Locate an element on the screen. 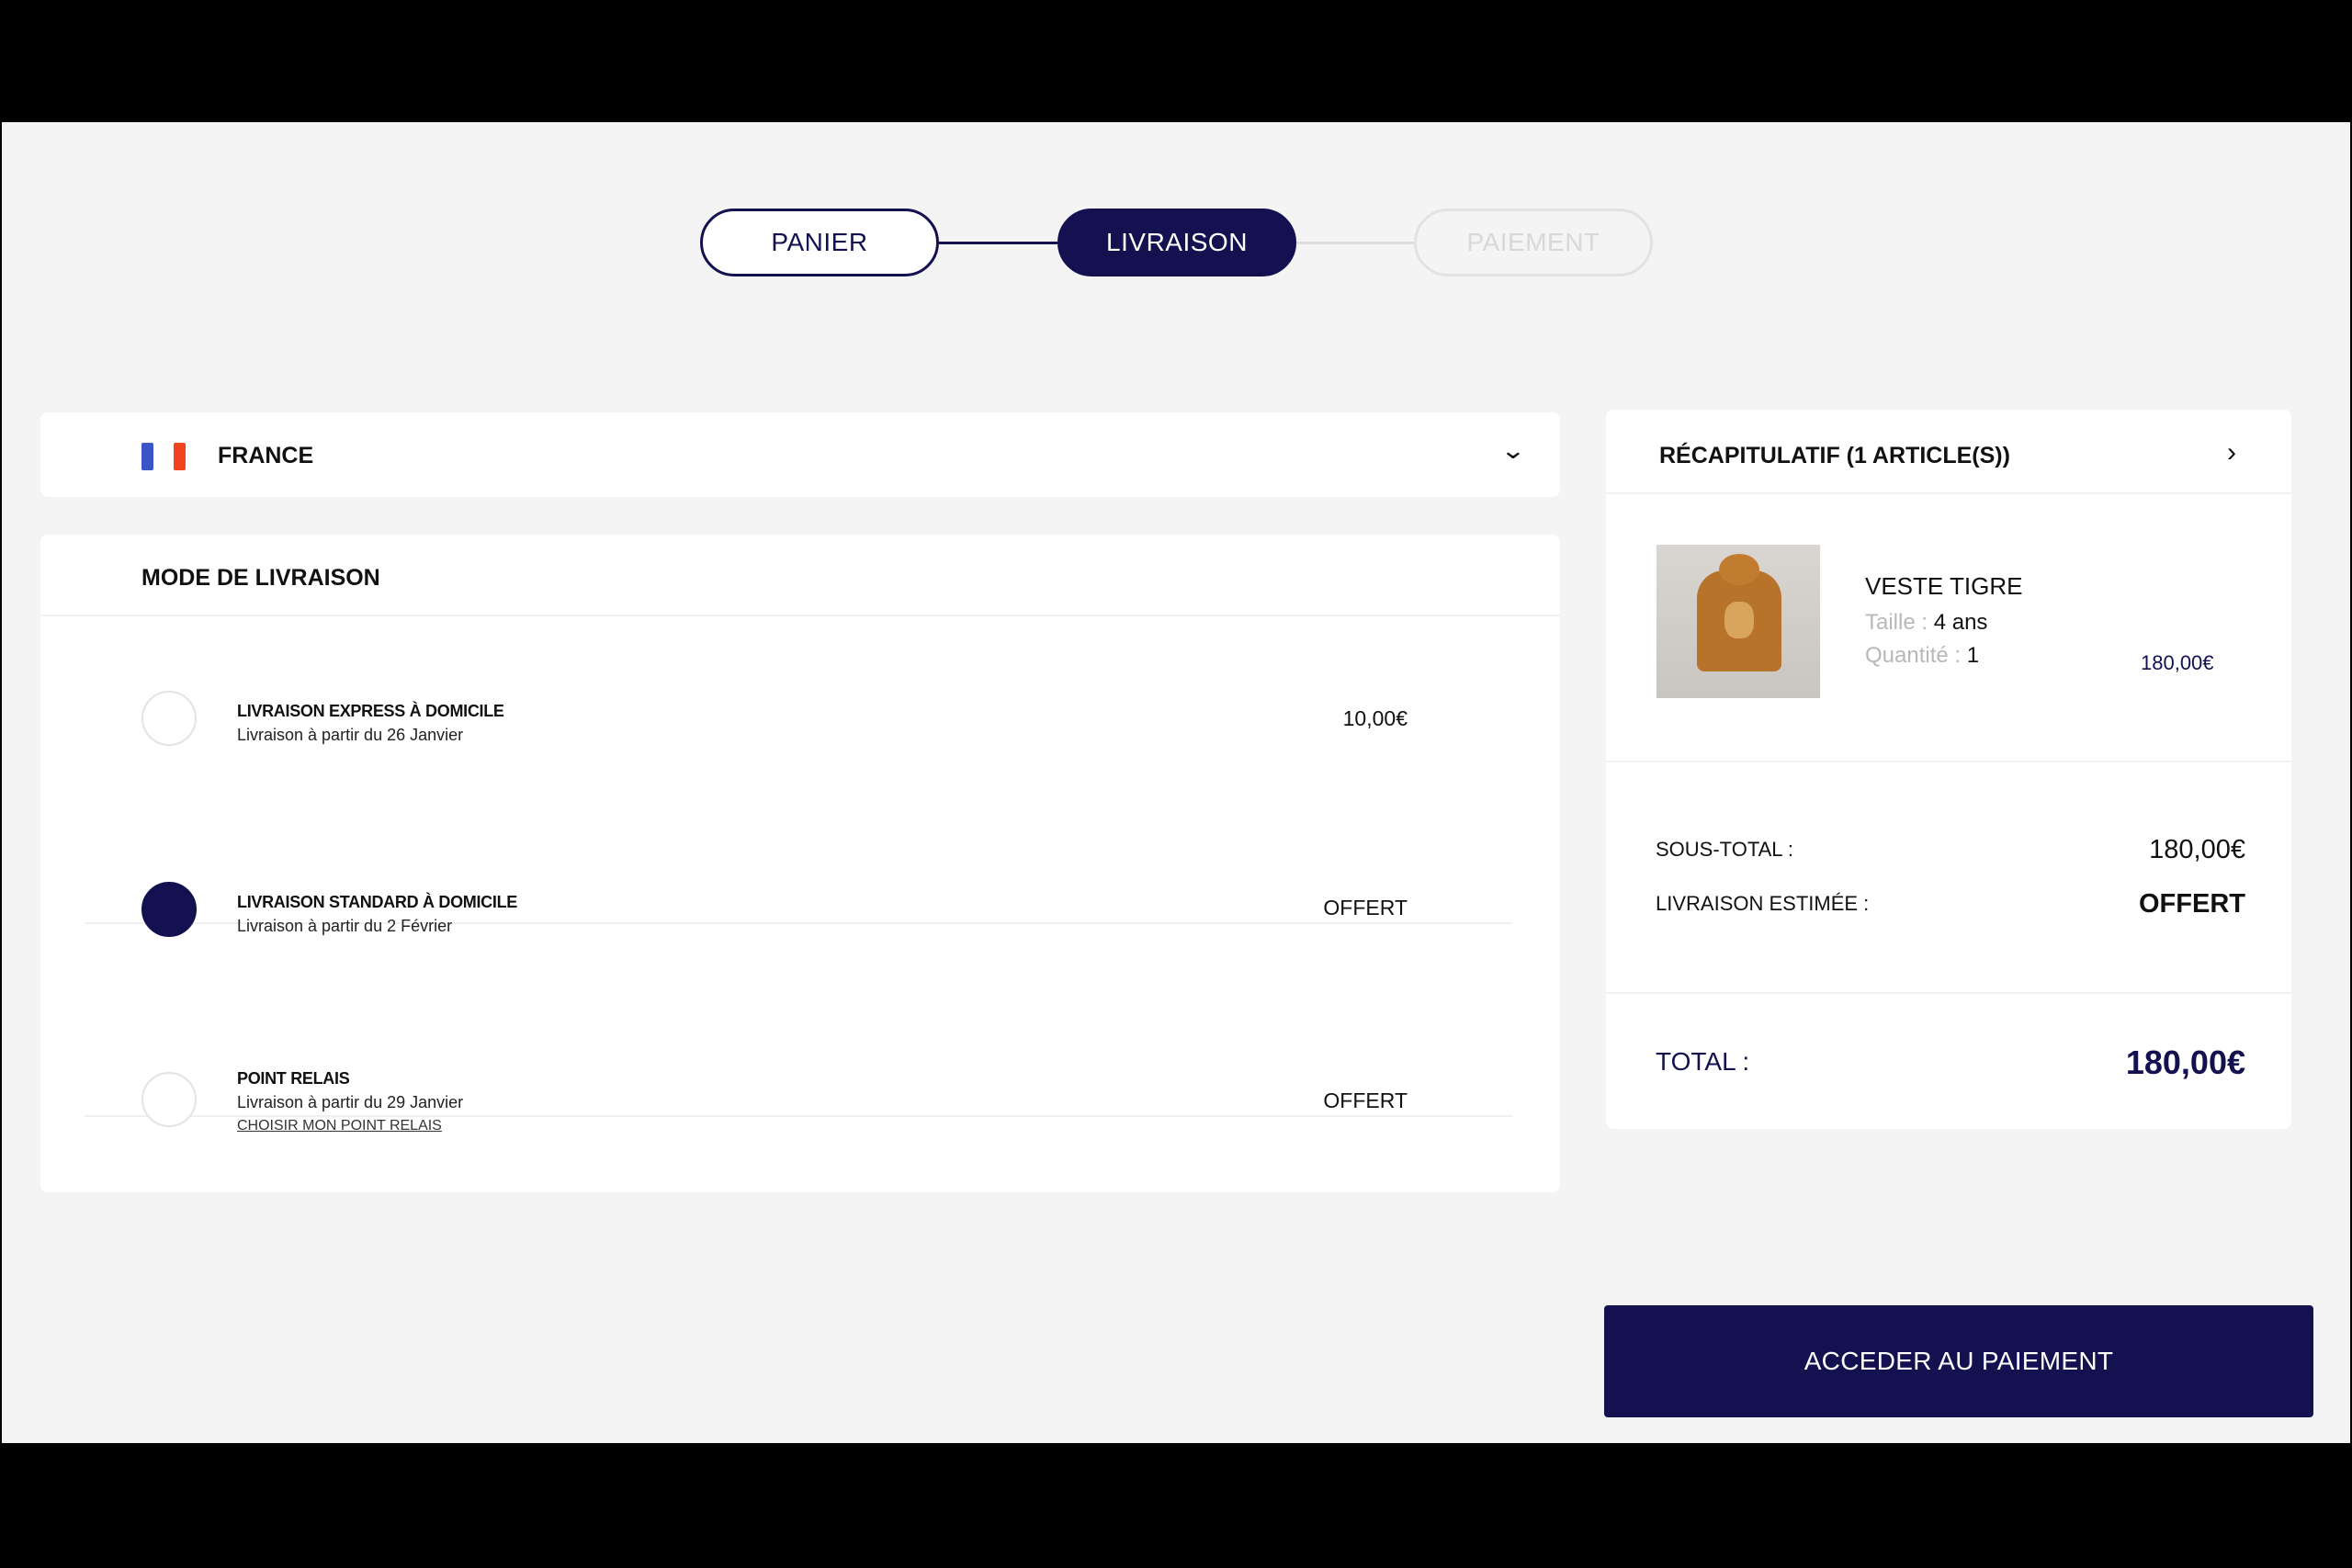 This screenshot has width=2352, height=1568. step-panier: PANIER is located at coordinates (820, 243).